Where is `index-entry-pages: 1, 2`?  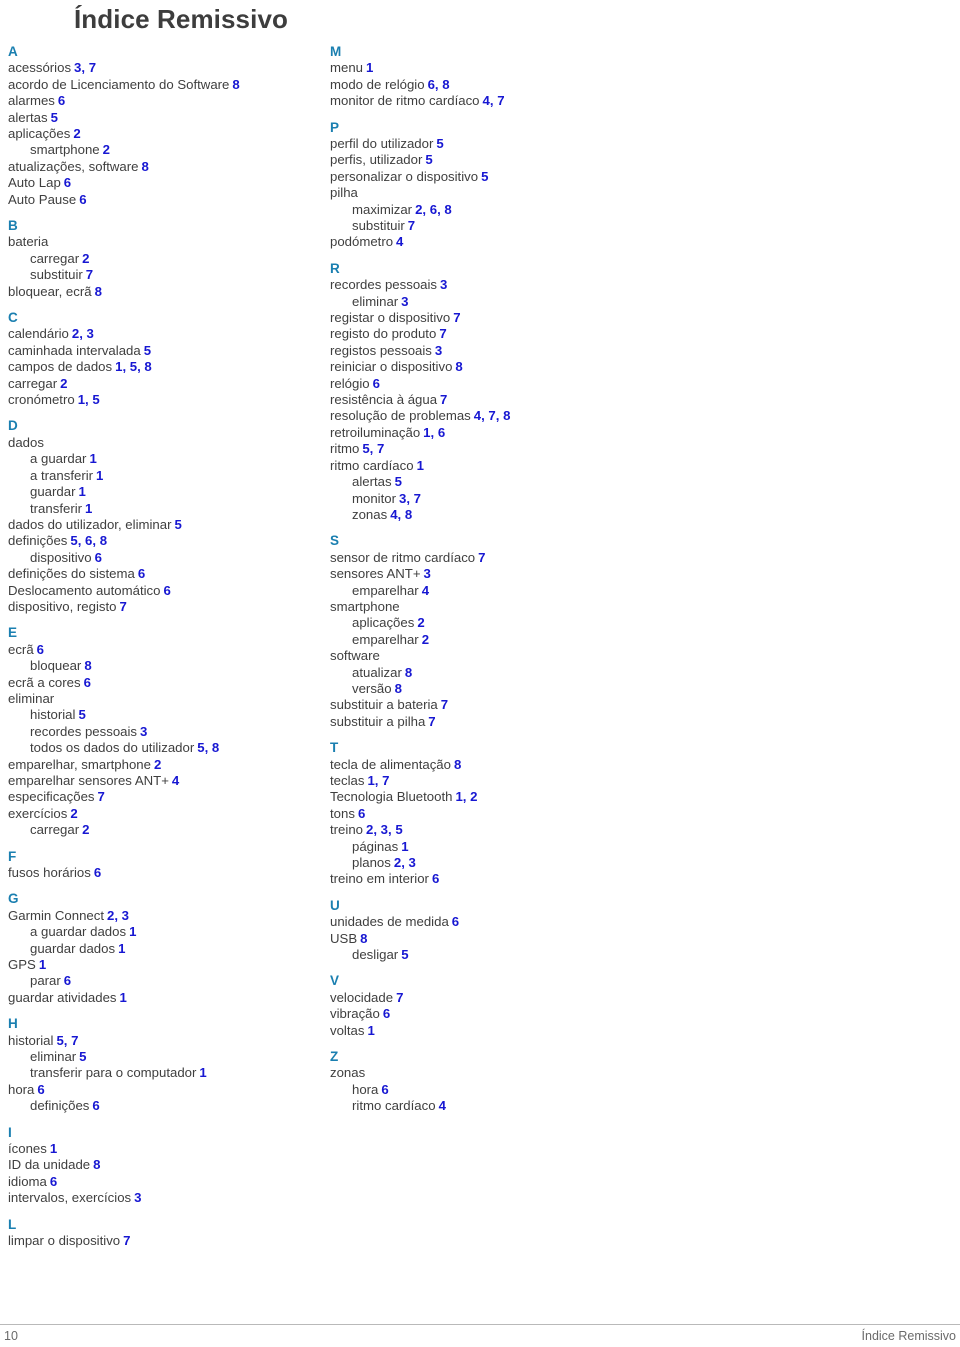 index-entry-pages: 1, 2 is located at coordinates (466, 796).